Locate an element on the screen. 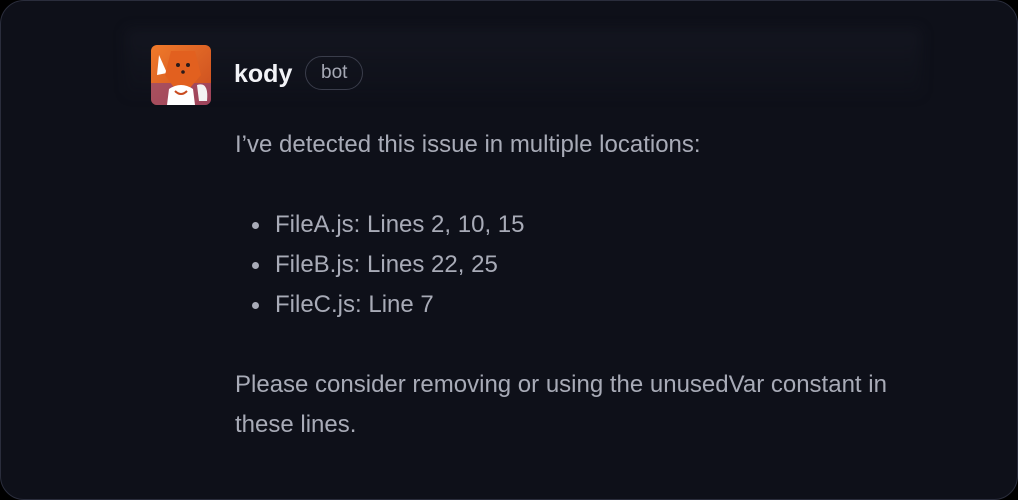  list-item: FileC.js: Line 7 is located at coordinates (593, 305).